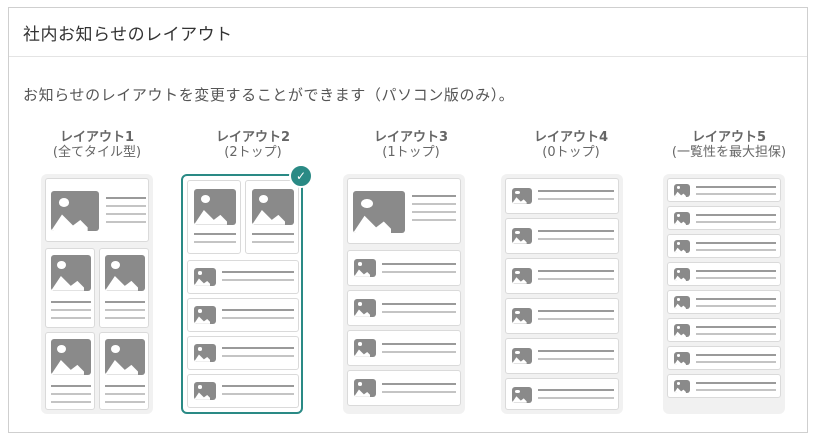 The image size is (814, 439). Describe the element at coordinates (253, 137) in the screenshot. I see `layout-option-label: レイアウト2` at that location.